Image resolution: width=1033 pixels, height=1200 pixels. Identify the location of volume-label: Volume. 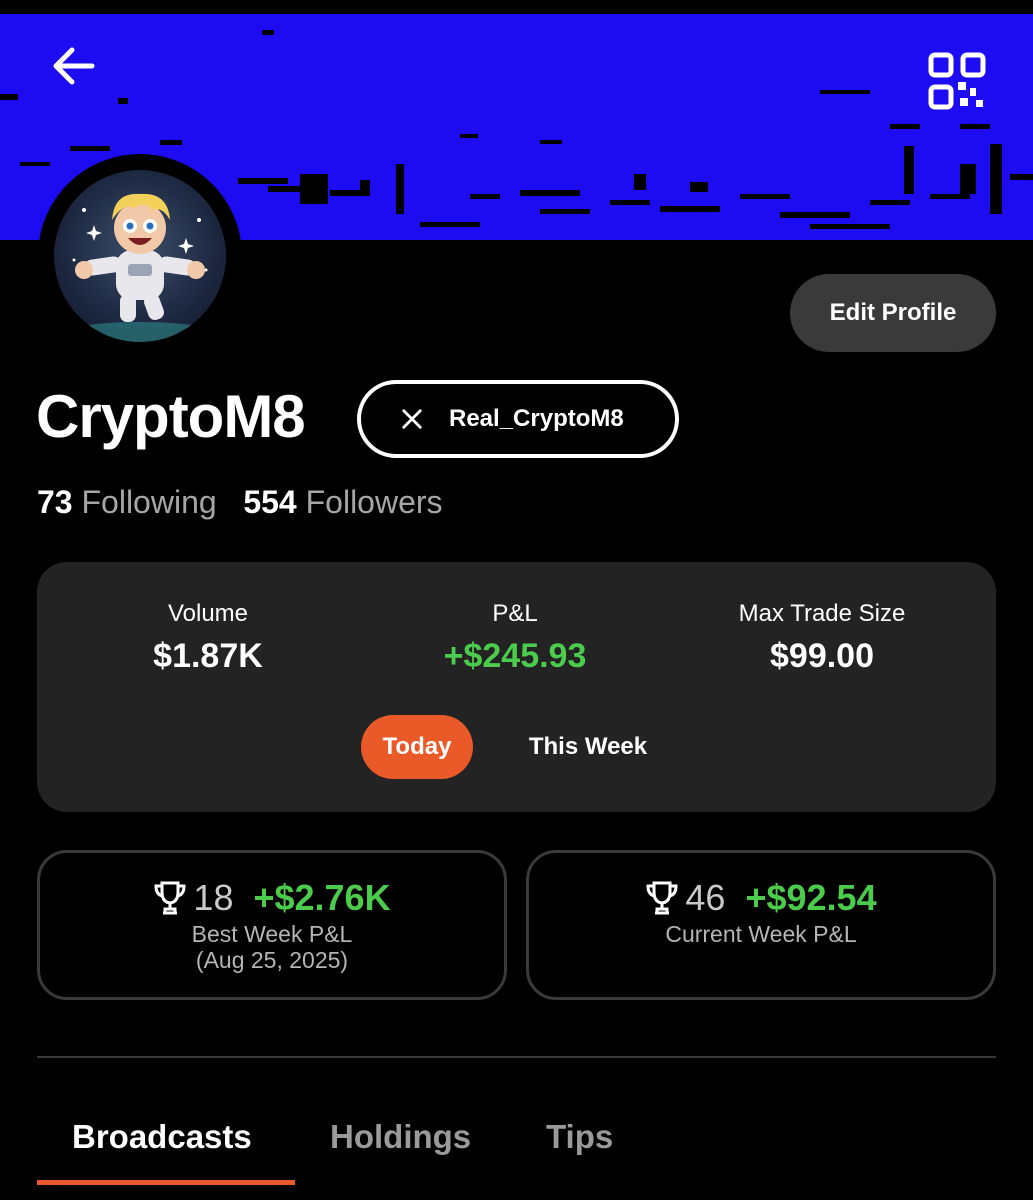
(208, 613).